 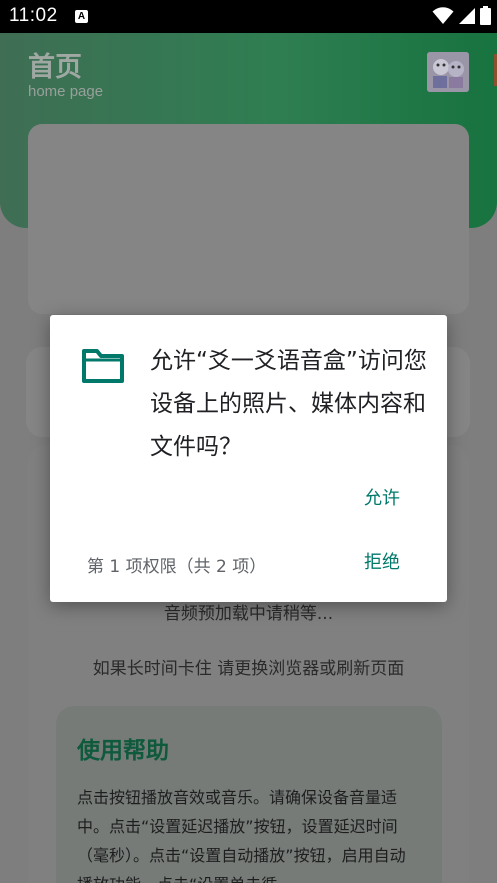 I want to click on hint-text: 如果长时间卡住 请更换浏览器或刷新页面, so click(x=248, y=669).